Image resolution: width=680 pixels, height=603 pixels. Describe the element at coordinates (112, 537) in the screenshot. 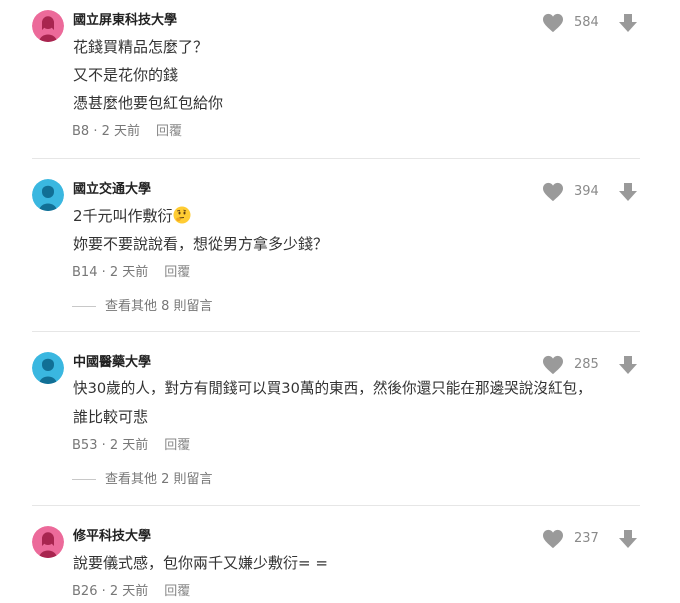

I see `school-name: 修平科技大學` at that location.